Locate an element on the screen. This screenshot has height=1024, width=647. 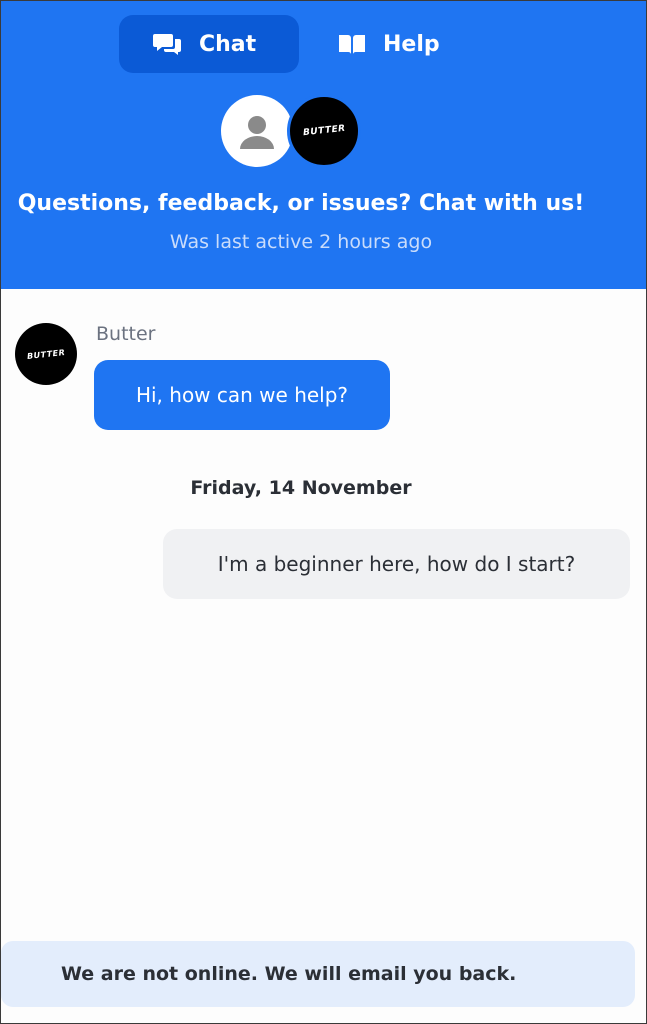
tab-bar: Chat Help is located at coordinates (290, 44).